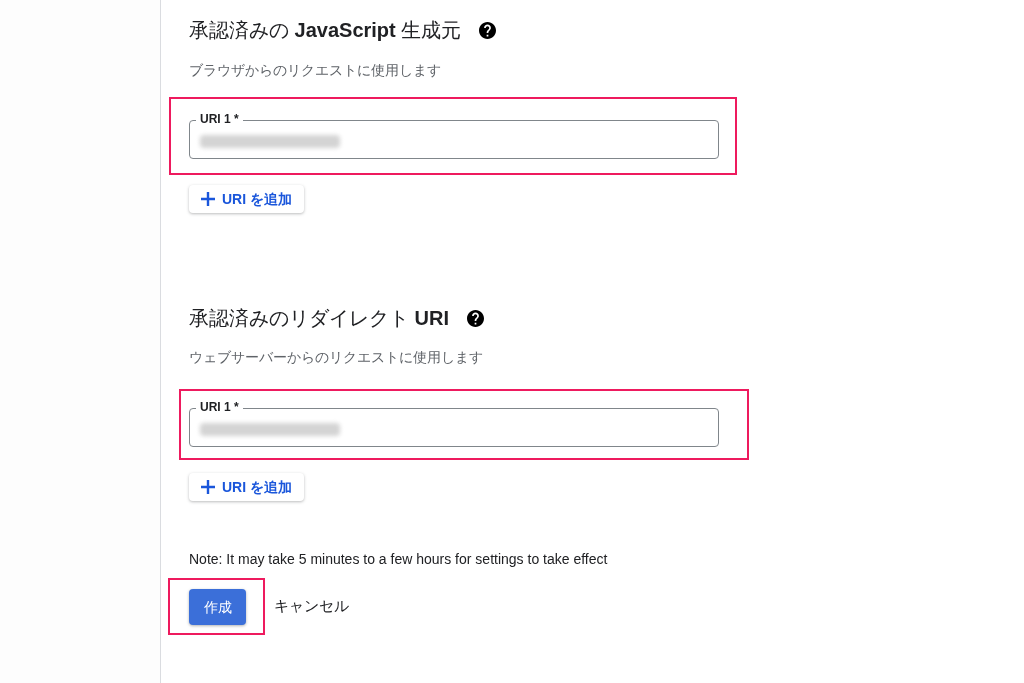  What do you see at coordinates (315, 70) in the screenshot?
I see `section-description: ブラウザからのリクエストに使用します` at bounding box center [315, 70].